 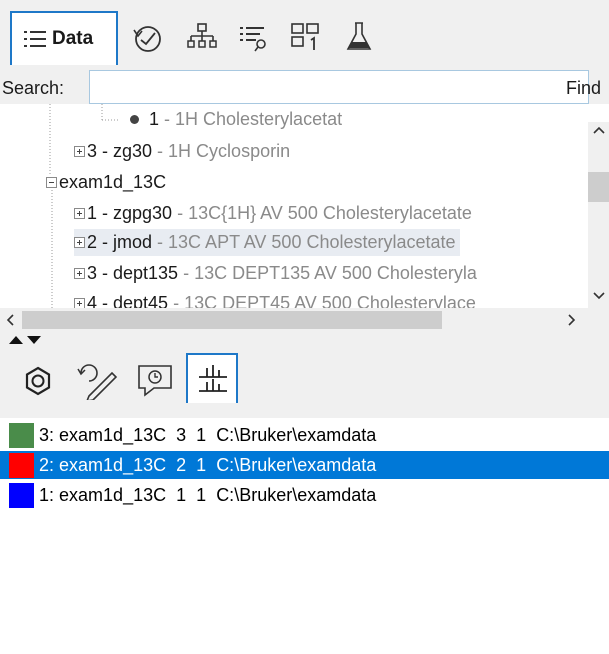 What do you see at coordinates (598, 187) in the screenshot?
I see `vertical-scroll-thumb` at bounding box center [598, 187].